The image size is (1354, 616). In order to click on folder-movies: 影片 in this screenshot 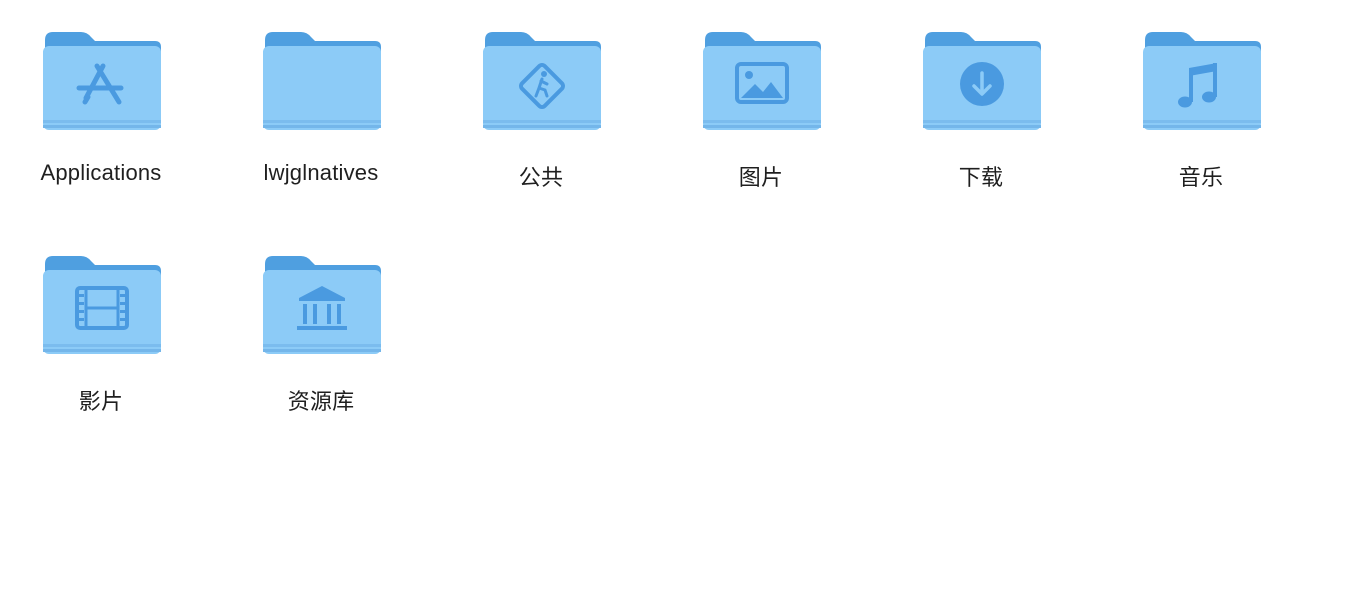, I will do `click(101, 319)`.